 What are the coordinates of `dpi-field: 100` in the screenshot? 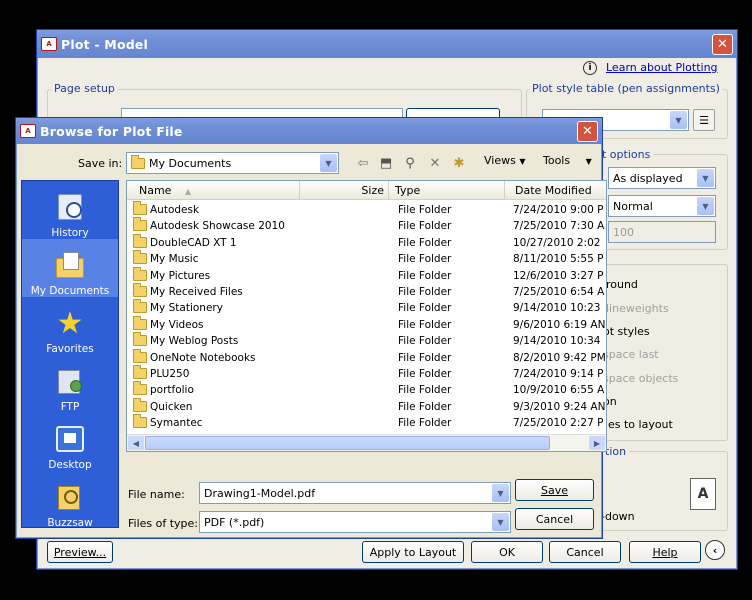 It's located at (662, 232).